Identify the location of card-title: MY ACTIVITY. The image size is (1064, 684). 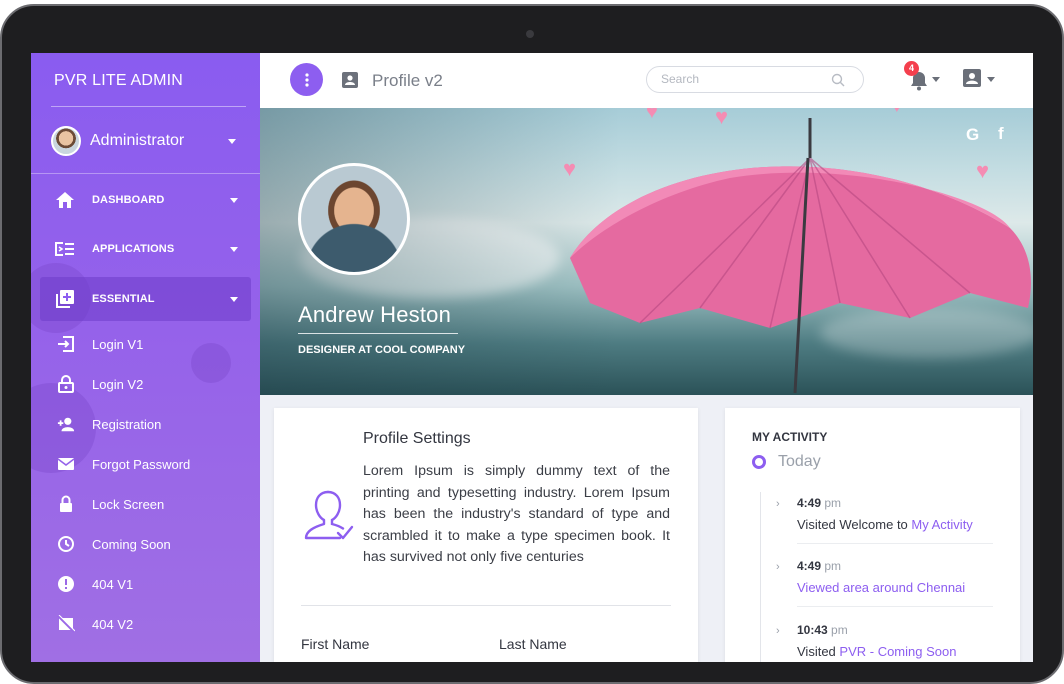
(790, 437).